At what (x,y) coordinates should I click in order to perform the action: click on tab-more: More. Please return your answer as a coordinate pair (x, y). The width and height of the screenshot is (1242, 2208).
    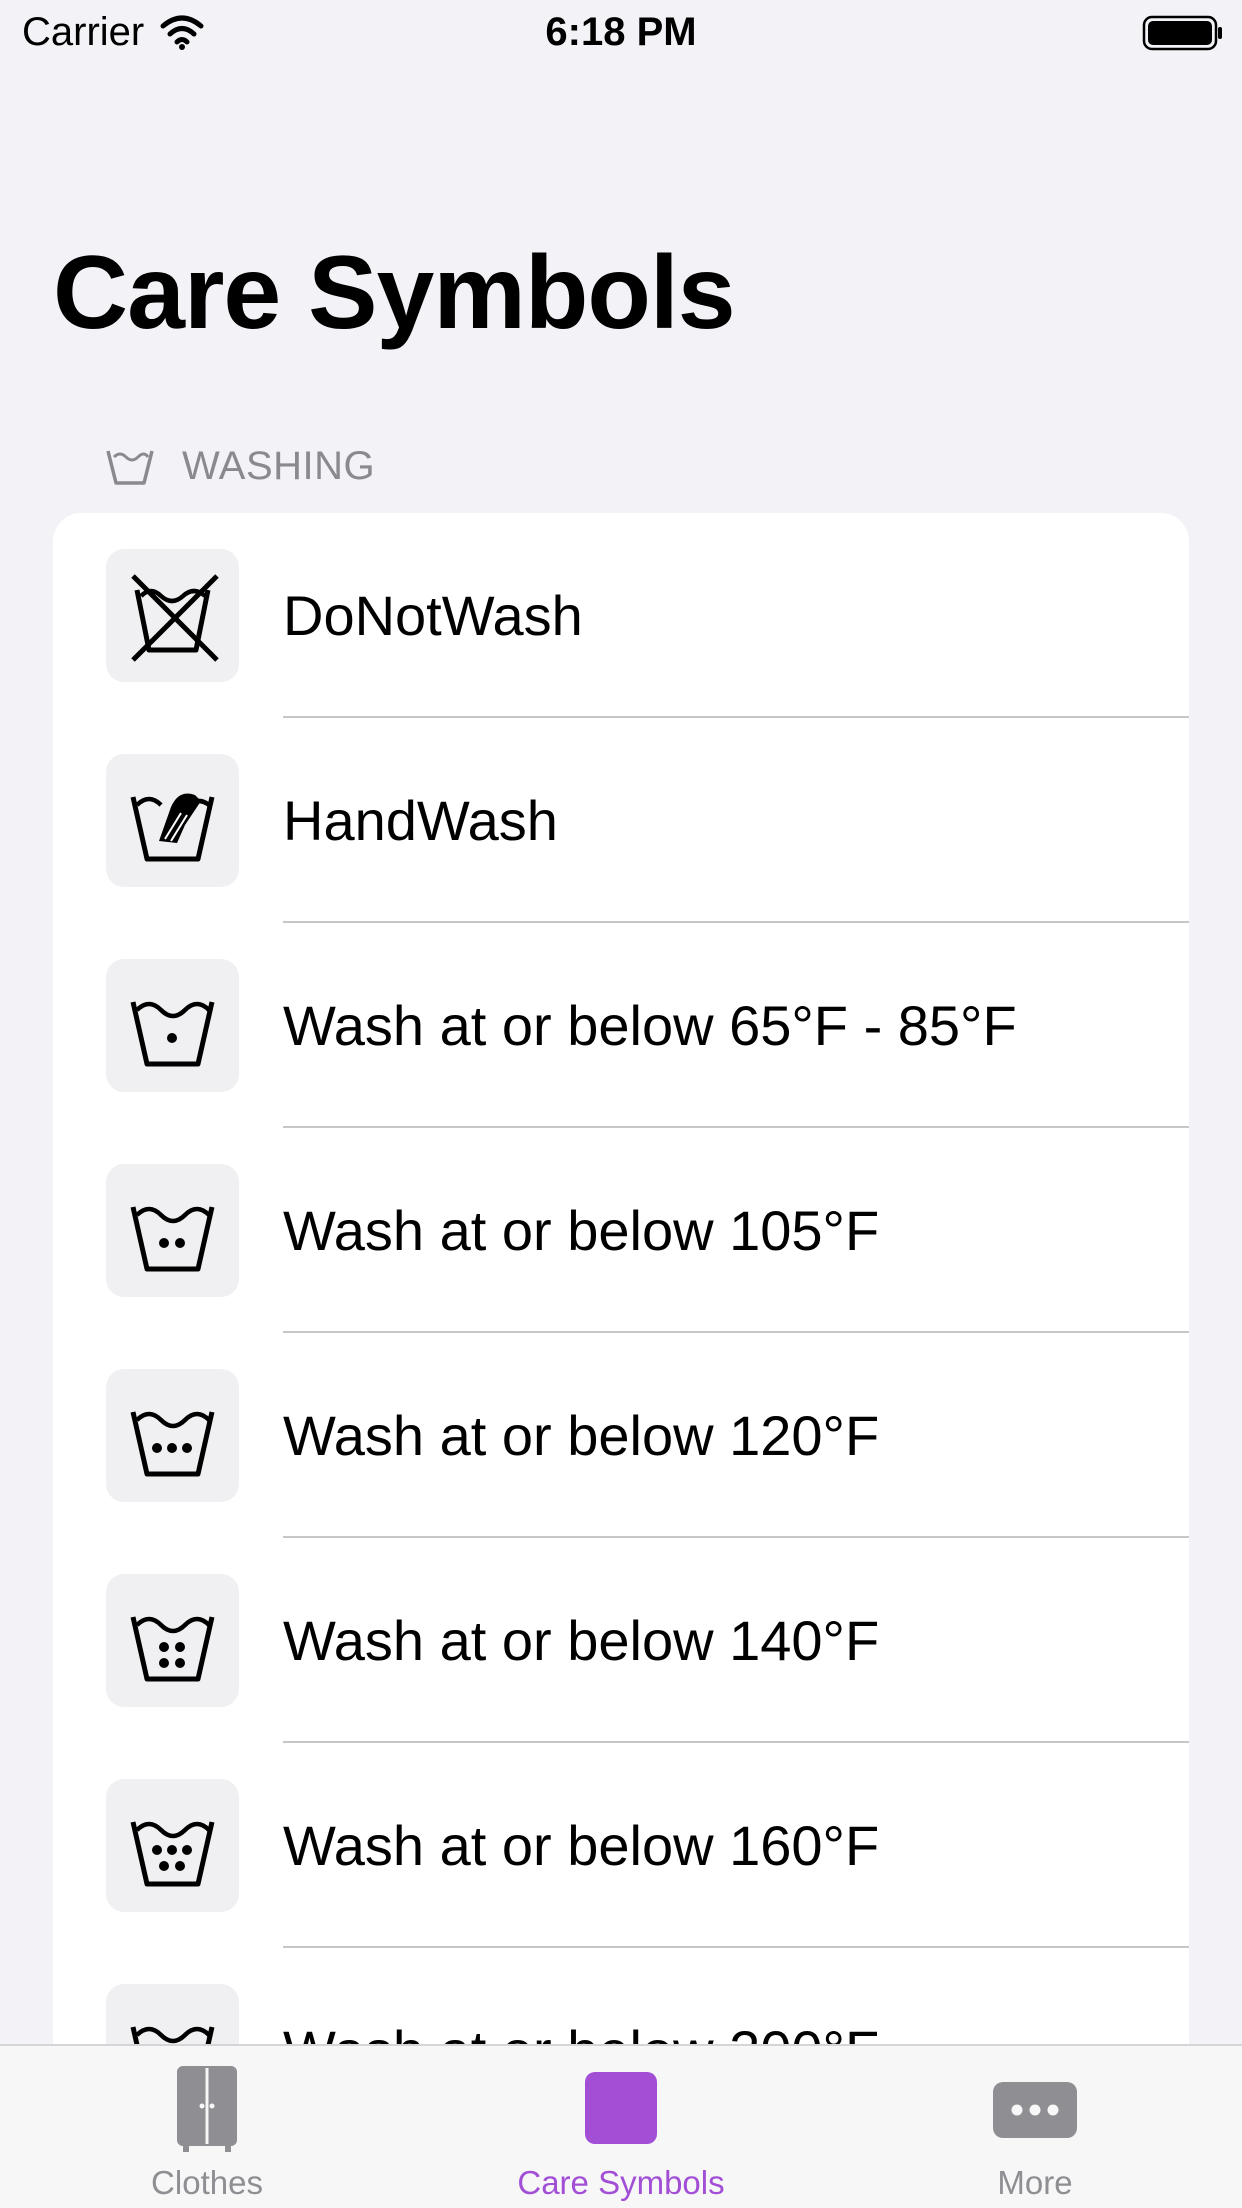
    Looking at the image, I should click on (1035, 2127).